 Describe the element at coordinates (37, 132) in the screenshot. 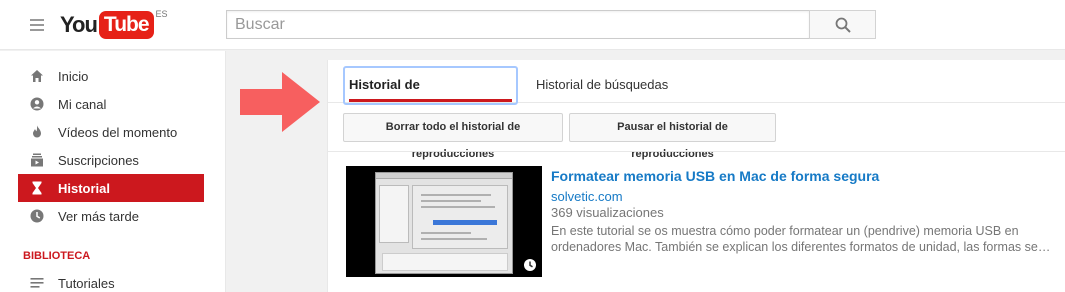

I see `flame-icon` at that location.